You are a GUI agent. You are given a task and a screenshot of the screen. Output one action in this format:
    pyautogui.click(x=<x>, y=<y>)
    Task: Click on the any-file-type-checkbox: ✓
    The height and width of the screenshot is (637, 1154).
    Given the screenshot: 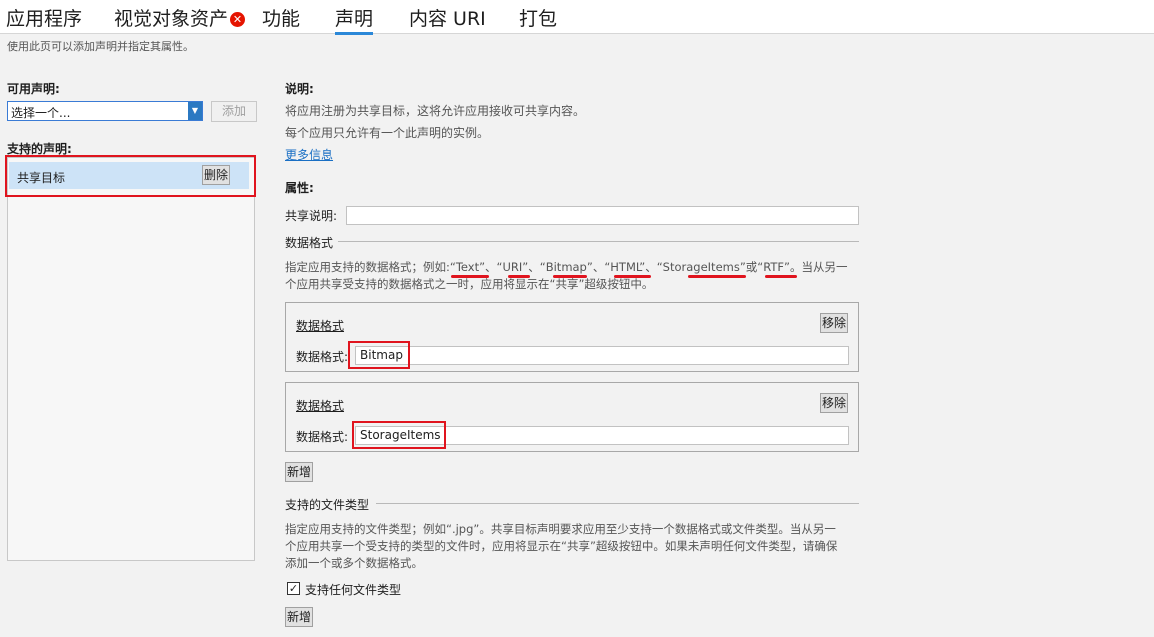 What is the action you would take?
    pyautogui.click(x=293, y=588)
    